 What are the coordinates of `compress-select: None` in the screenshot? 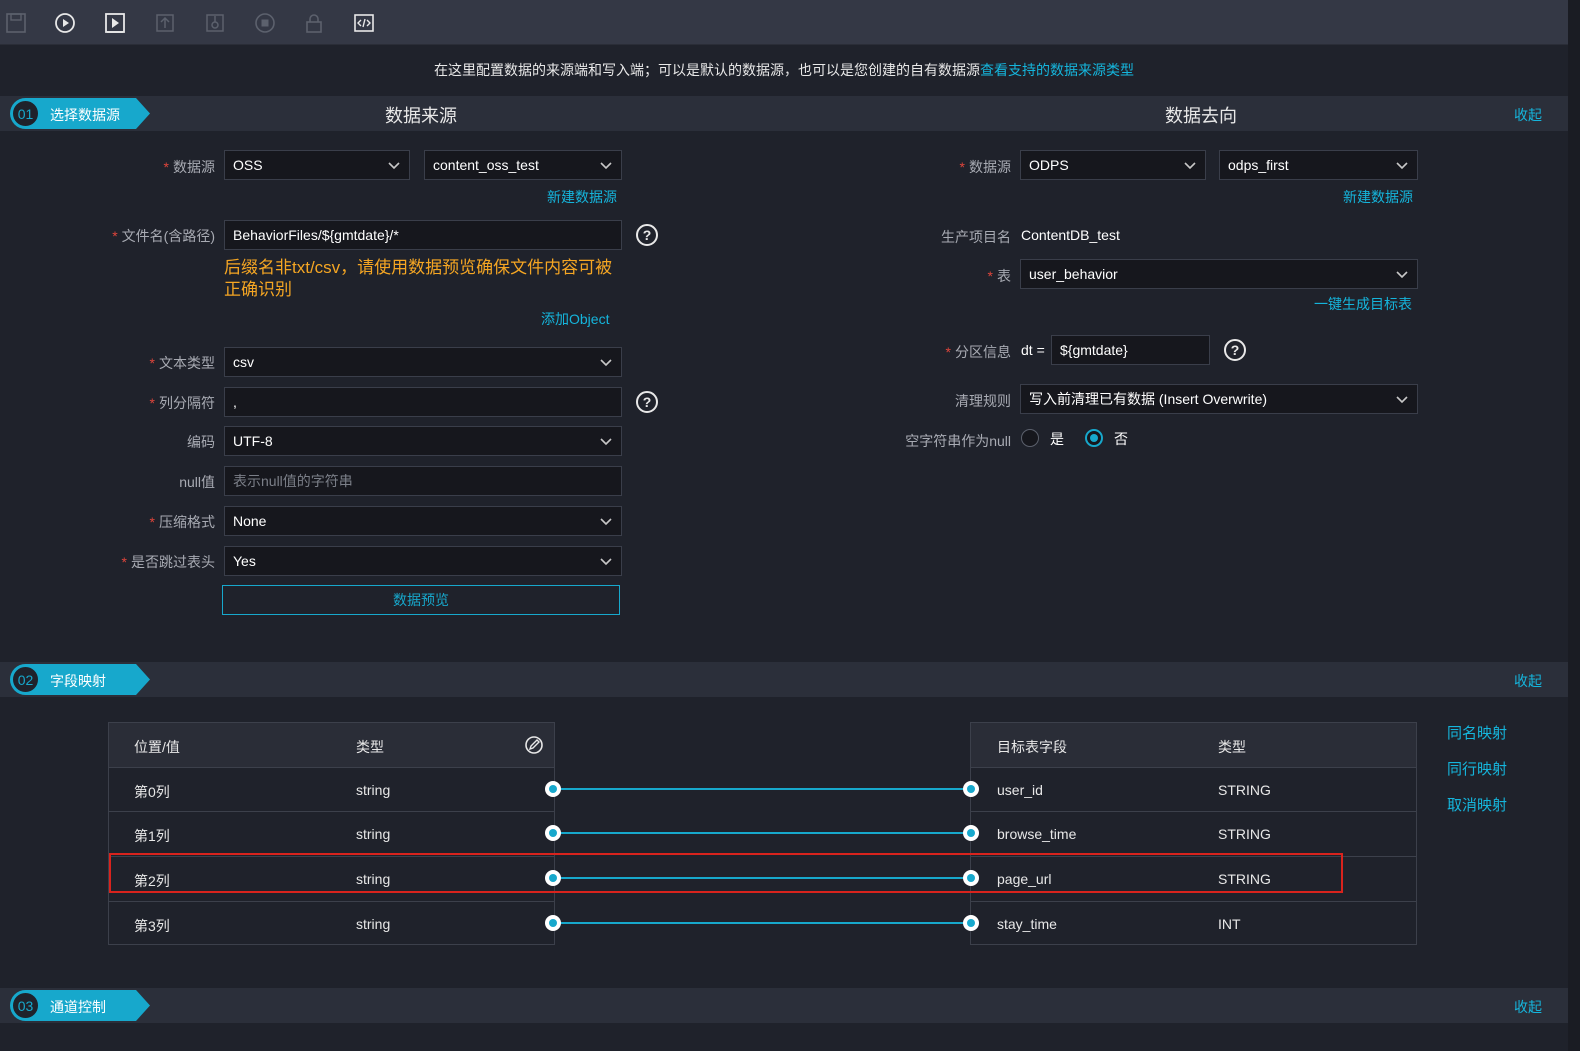 It's located at (423, 521).